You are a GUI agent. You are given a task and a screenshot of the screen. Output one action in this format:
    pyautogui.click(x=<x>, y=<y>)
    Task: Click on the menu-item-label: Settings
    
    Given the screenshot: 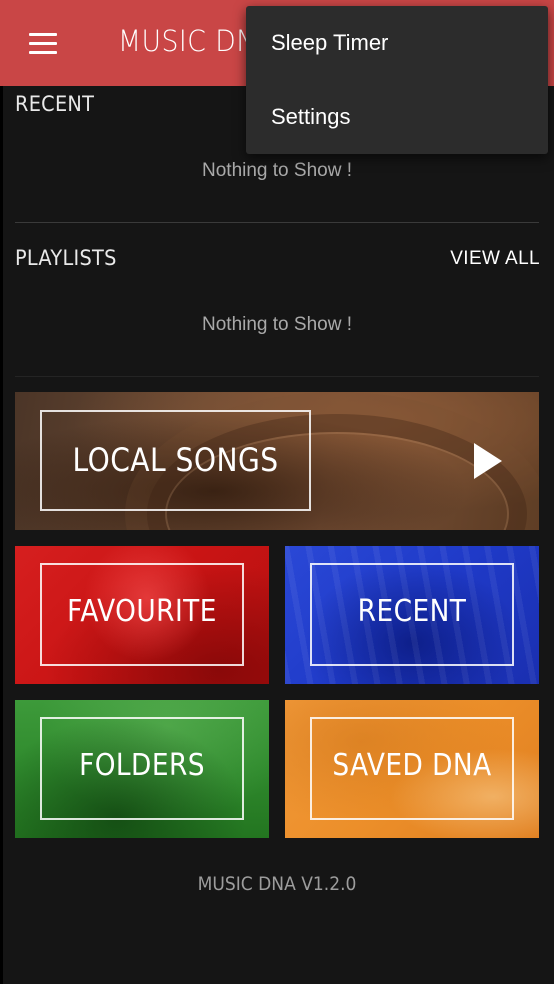 What is the action you would take?
    pyautogui.click(x=311, y=116)
    